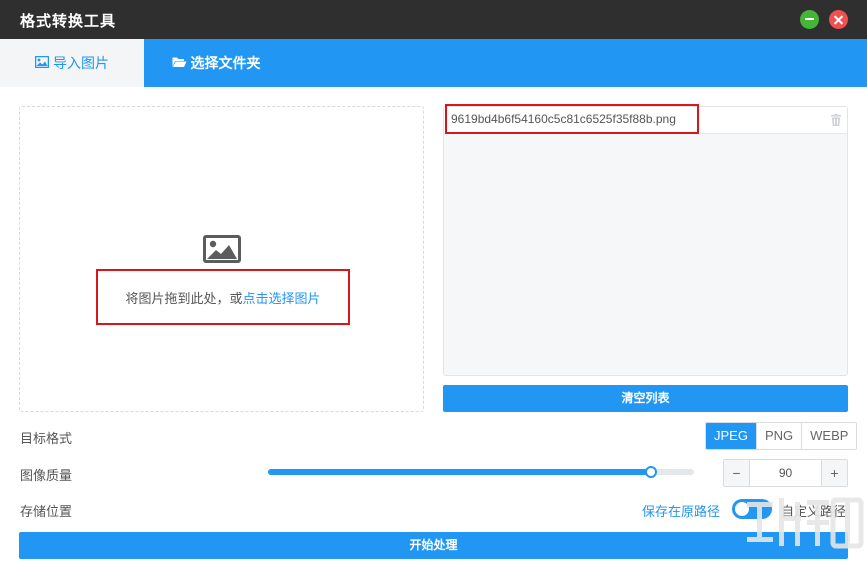 The image size is (867, 578). Describe the element at coordinates (68, 21) in the screenshot. I see `app-title: 格式转换工具` at that location.